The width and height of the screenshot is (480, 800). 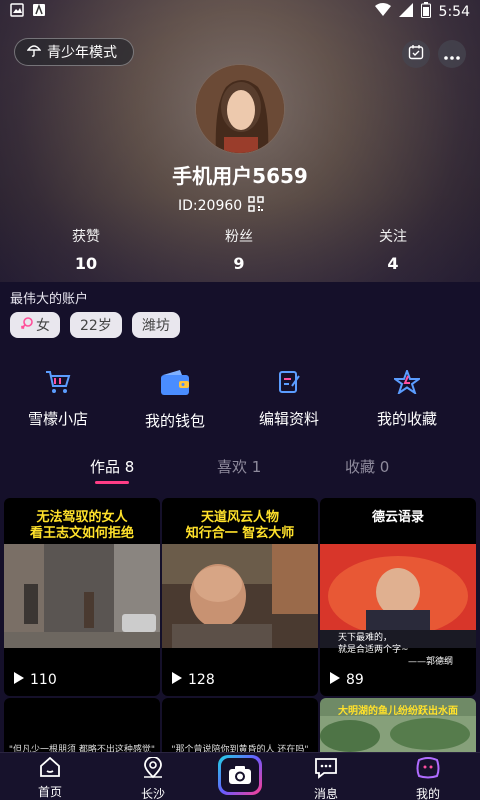 I want to click on stat-following-label: 关注, so click(x=393, y=237).